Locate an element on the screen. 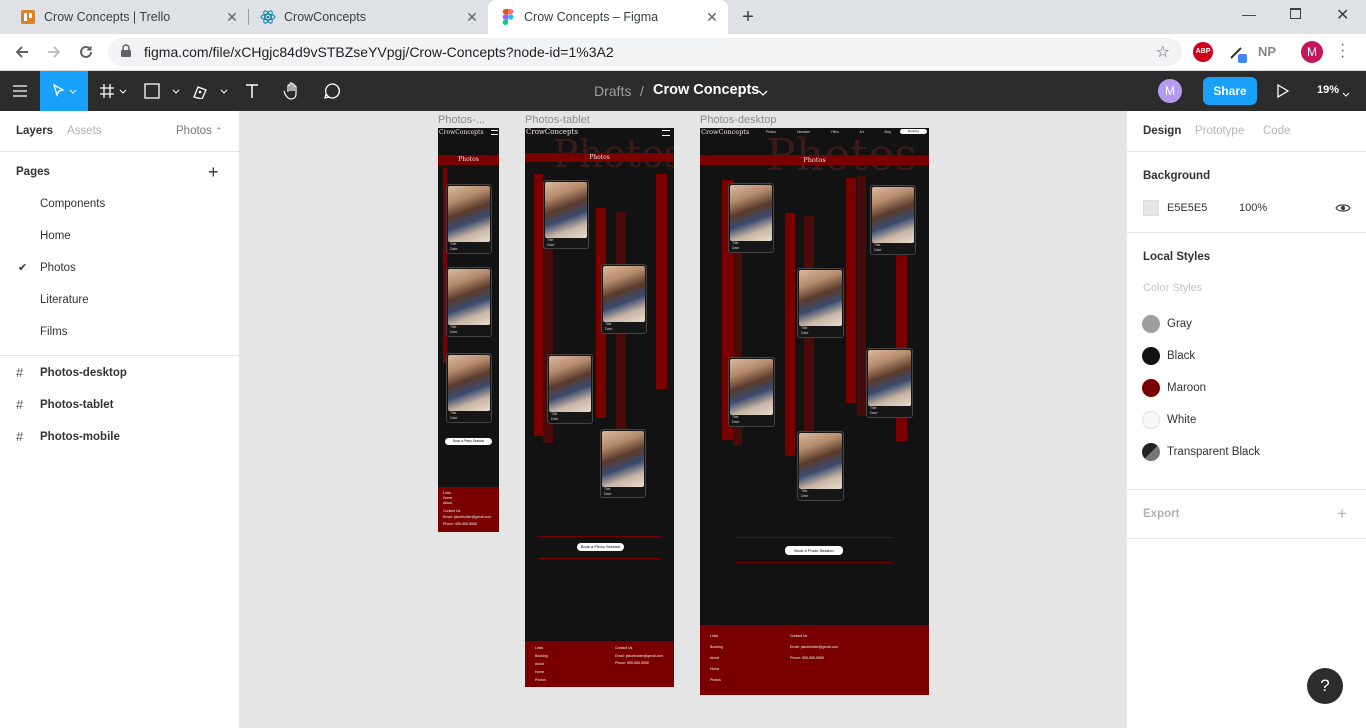  text-tool-icon is located at coordinates (252, 91).